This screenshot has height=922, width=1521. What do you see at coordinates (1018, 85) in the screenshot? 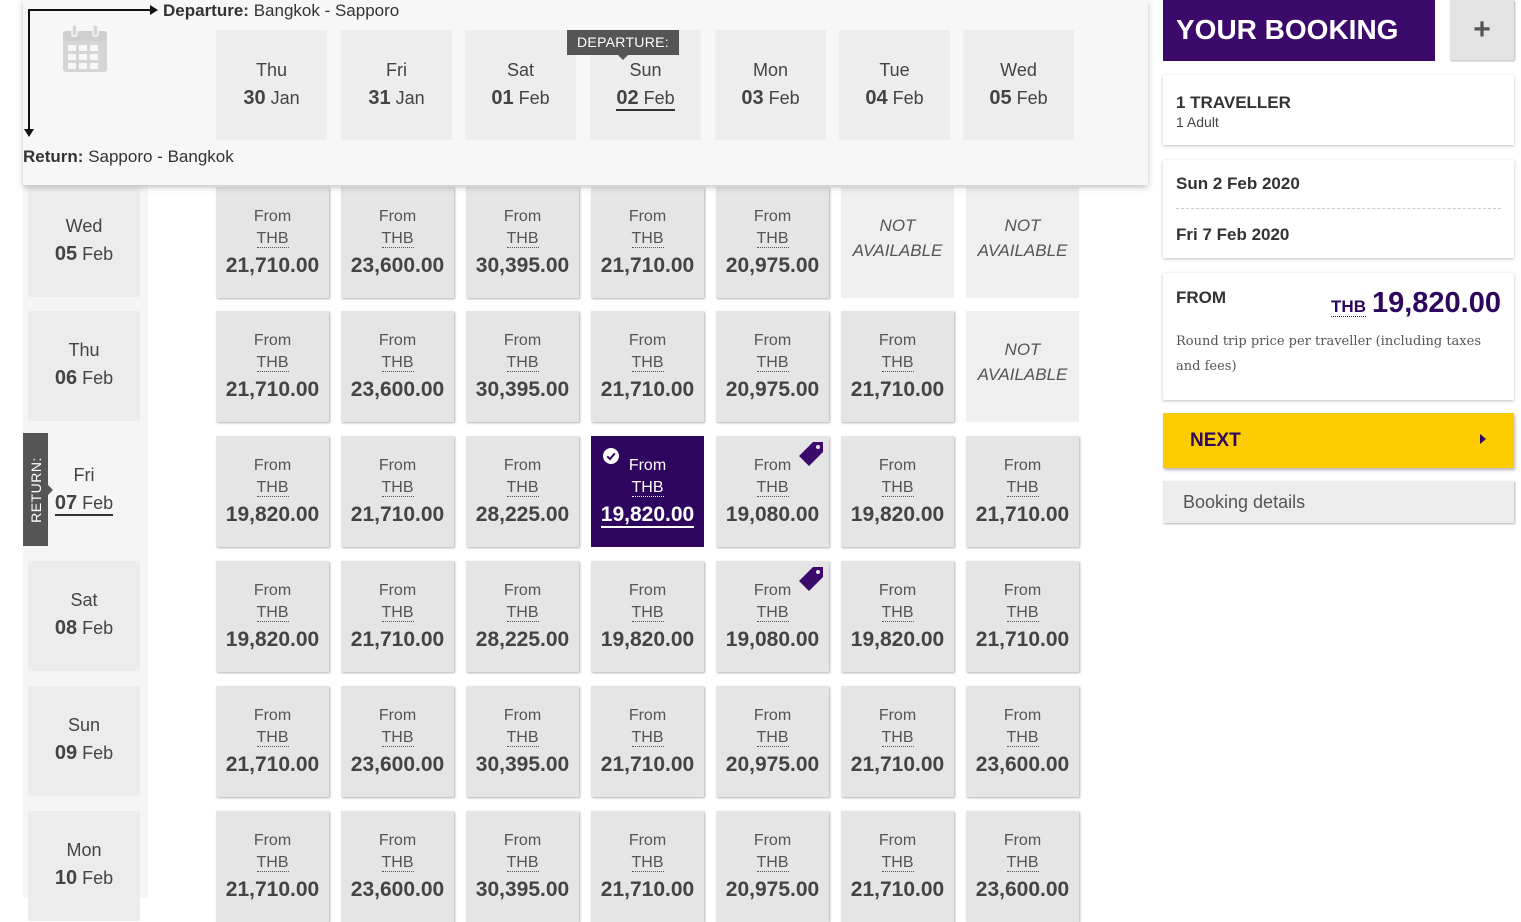
I see `departure-date-05-feb: Wed 05 Feb` at bounding box center [1018, 85].